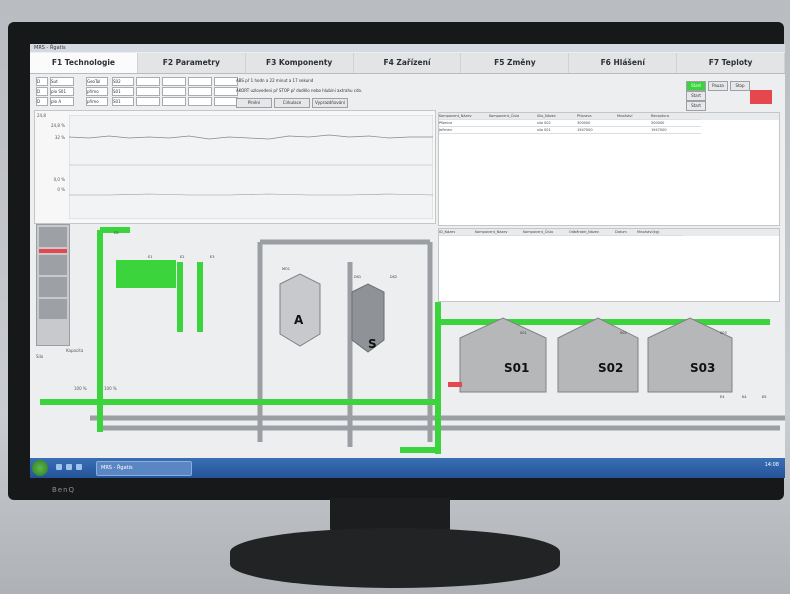 This screenshot has height=594, width=790. What do you see at coordinates (523, 333) in the screenshot?
I see `tag-s01: S01` at bounding box center [523, 333].